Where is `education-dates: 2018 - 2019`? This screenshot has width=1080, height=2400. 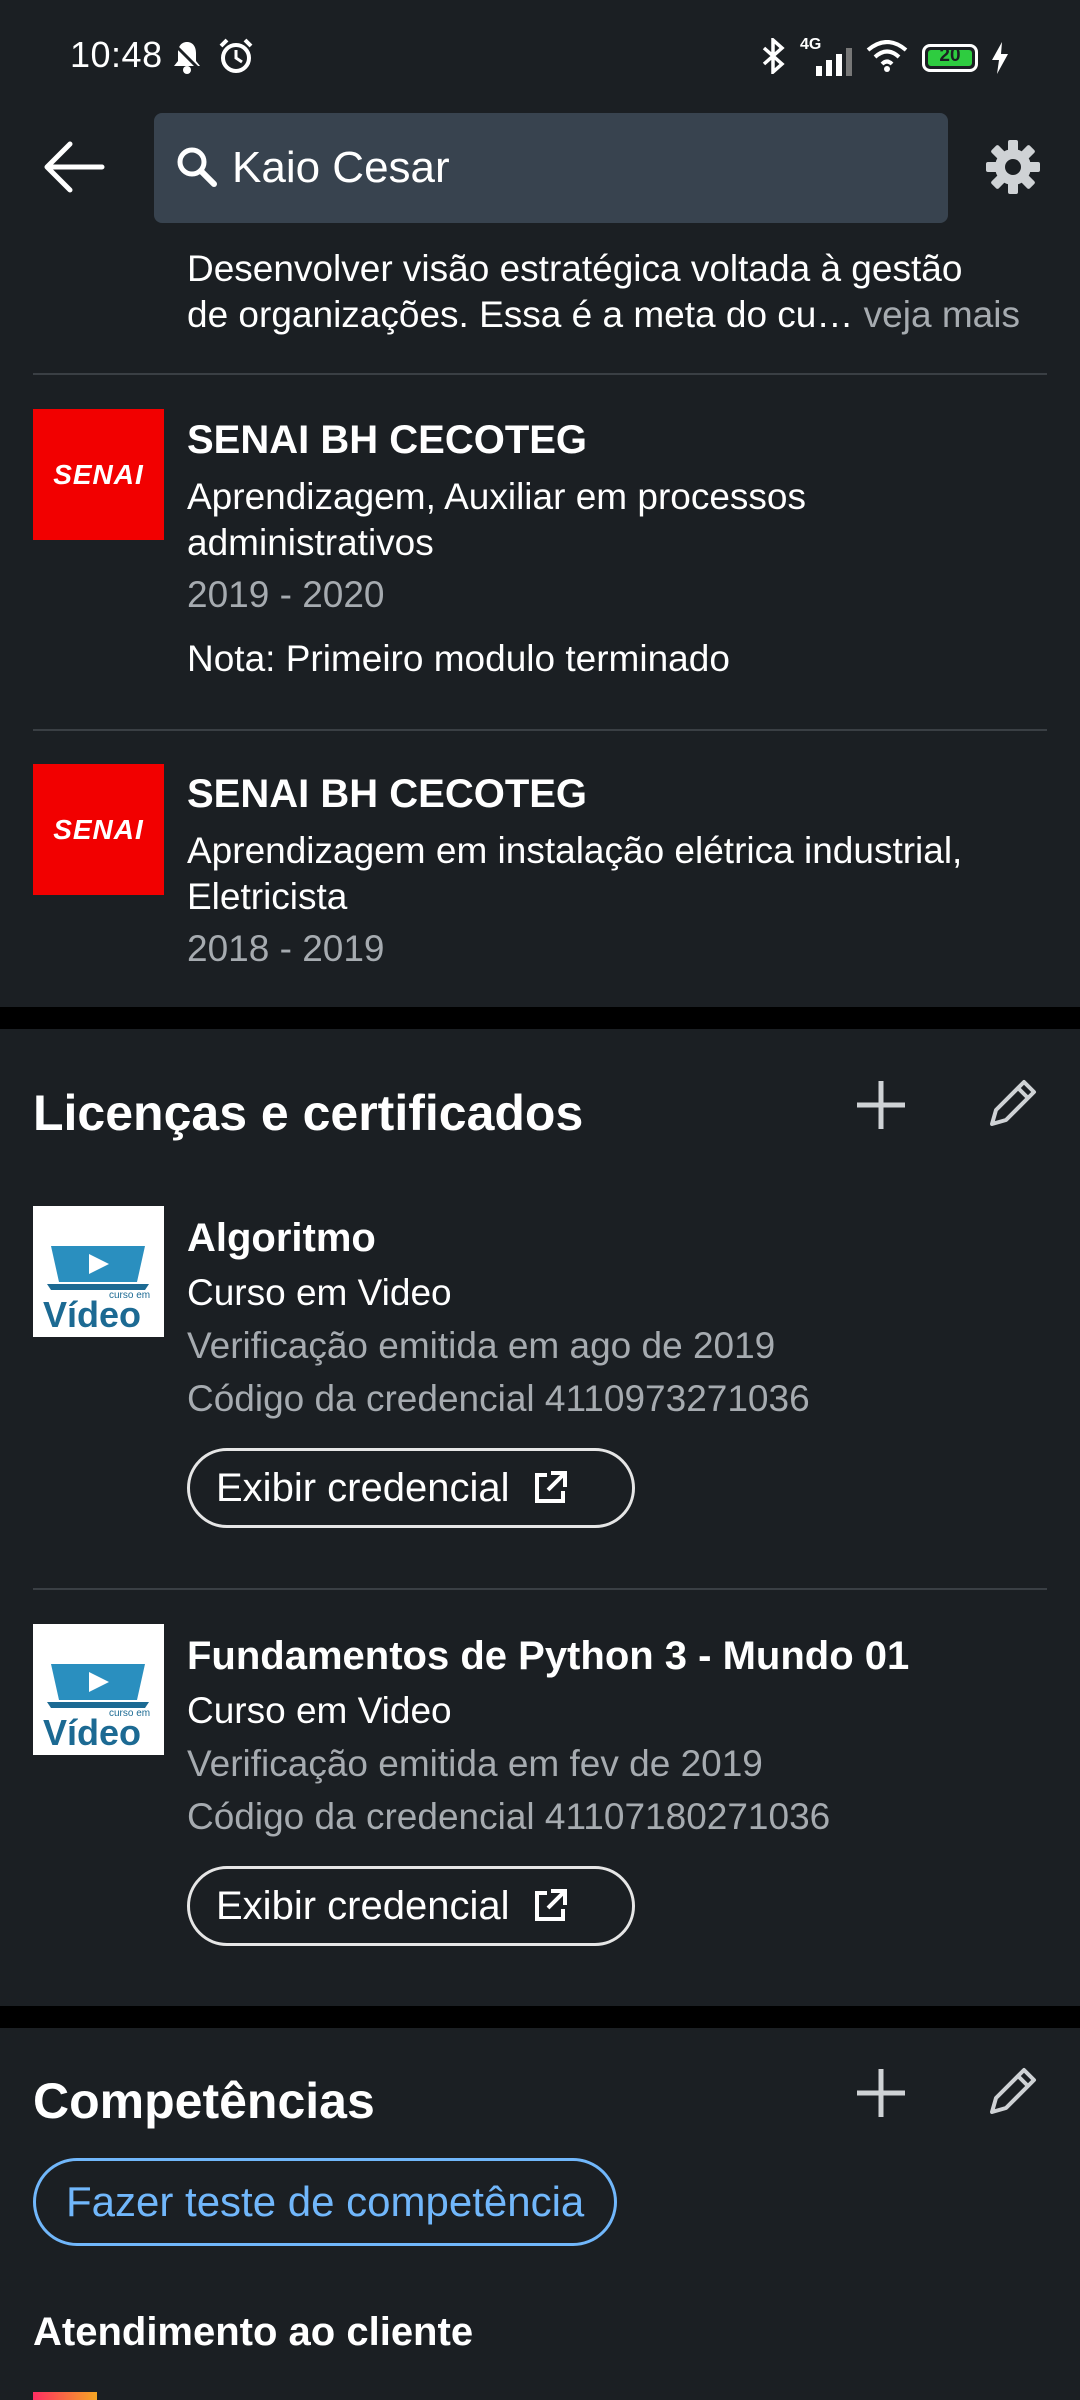
education-dates: 2018 - 2019 is located at coordinates (286, 948).